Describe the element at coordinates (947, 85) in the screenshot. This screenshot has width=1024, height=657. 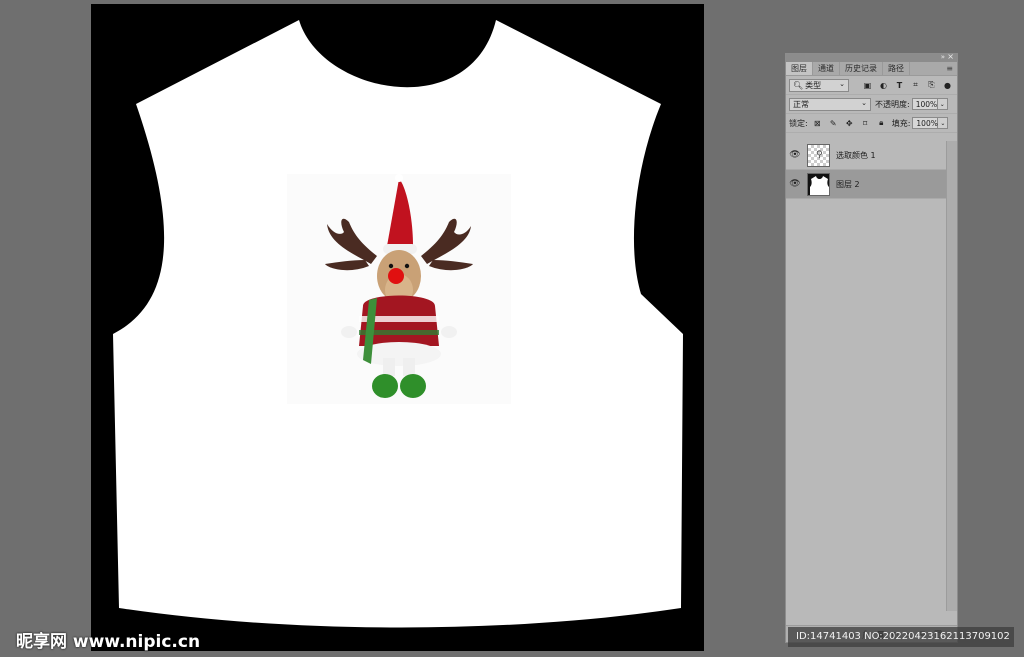
I see `filter-toggle-icon: ●` at that location.